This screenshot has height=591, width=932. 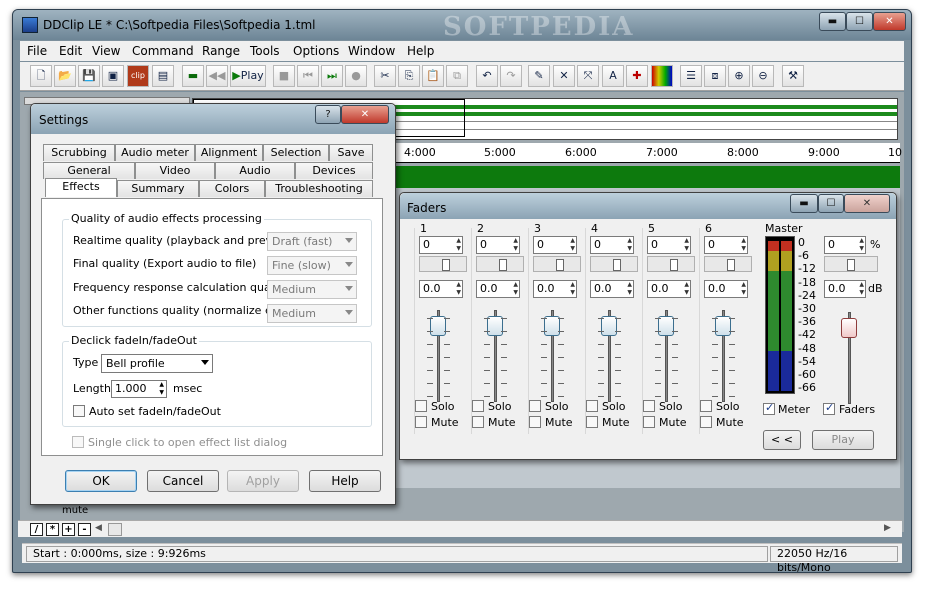 I want to click on record-strip-icon: ▬, so click(x=193, y=76).